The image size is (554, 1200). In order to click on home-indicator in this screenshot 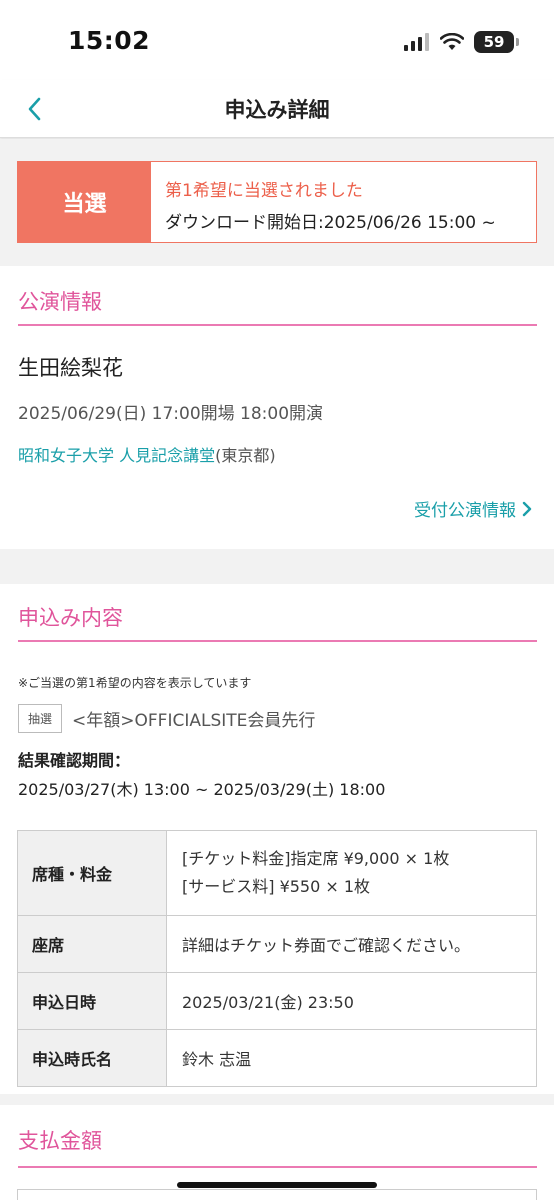, I will do `click(277, 1185)`.